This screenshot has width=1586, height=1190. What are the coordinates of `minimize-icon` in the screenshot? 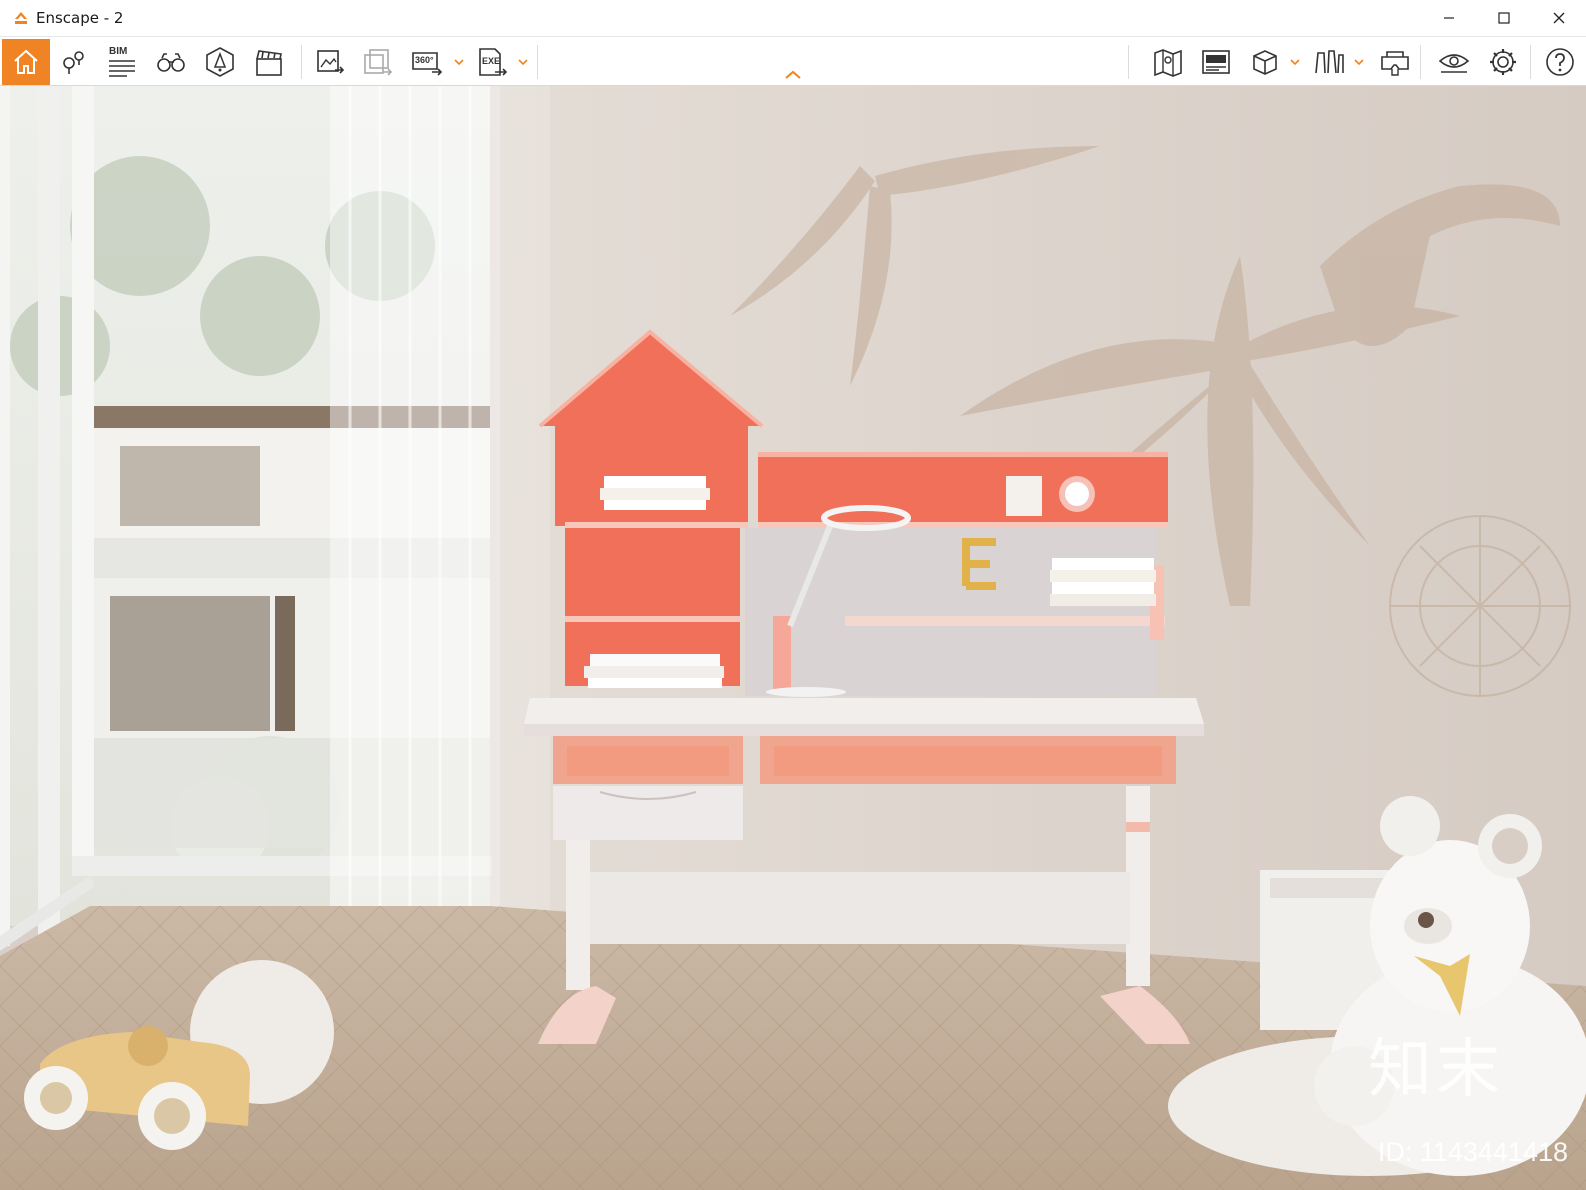 It's located at (1448, 18).